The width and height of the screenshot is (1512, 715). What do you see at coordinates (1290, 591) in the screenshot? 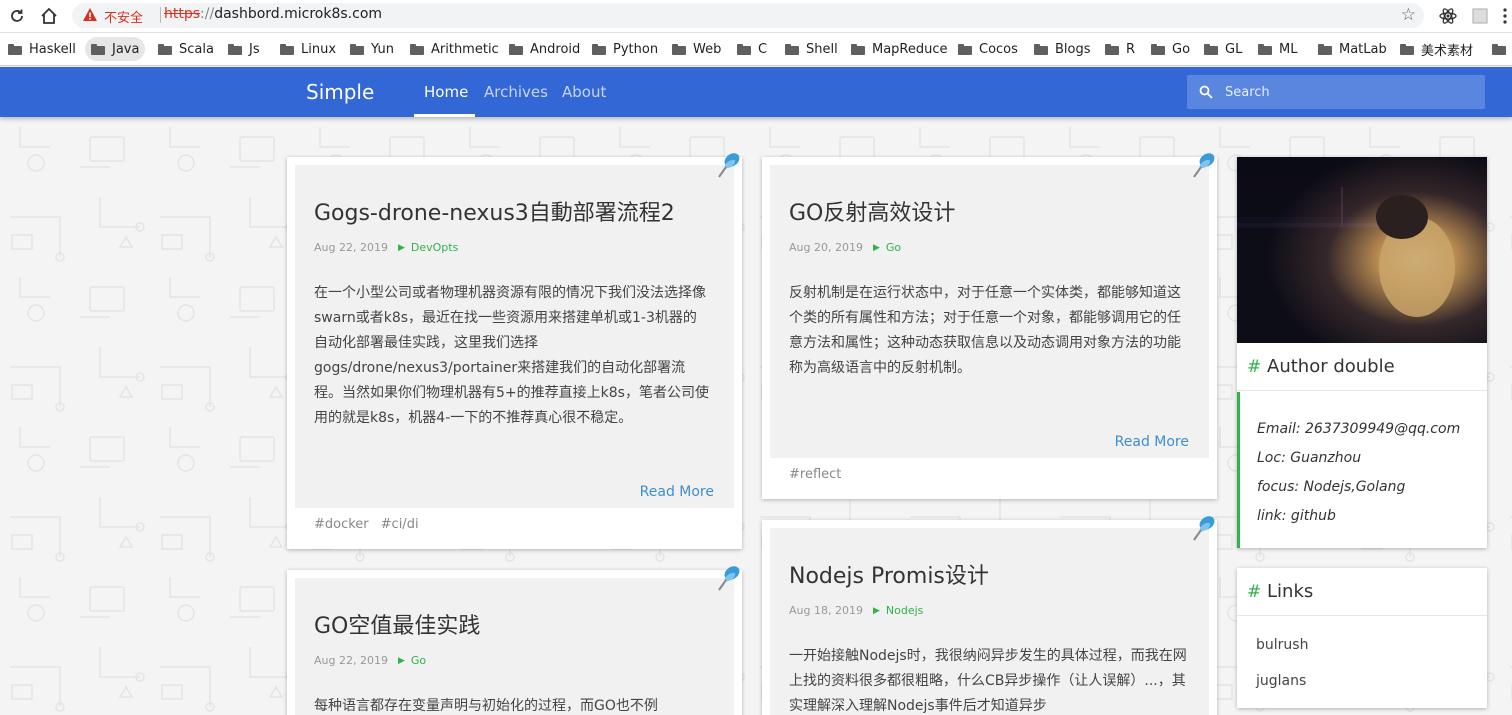
I see `links-title: Links` at bounding box center [1290, 591].